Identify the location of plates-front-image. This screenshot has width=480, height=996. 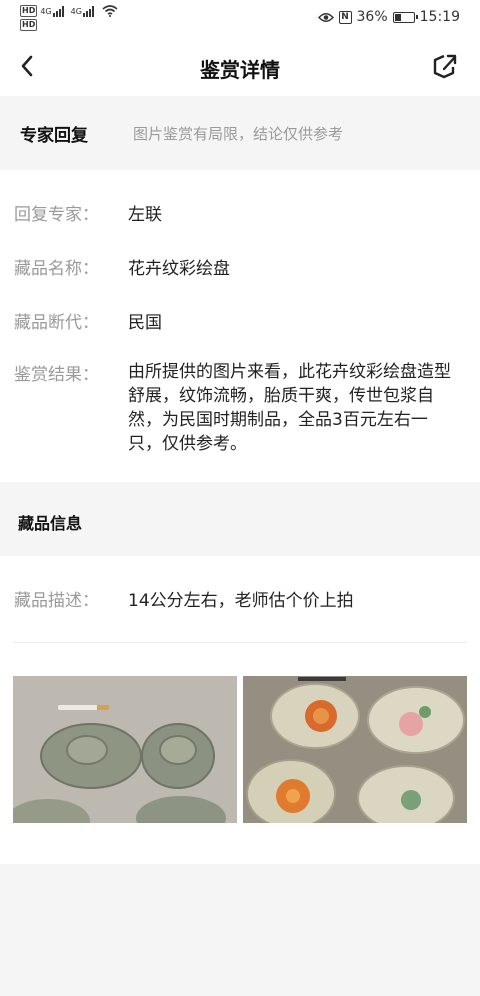
(355, 749).